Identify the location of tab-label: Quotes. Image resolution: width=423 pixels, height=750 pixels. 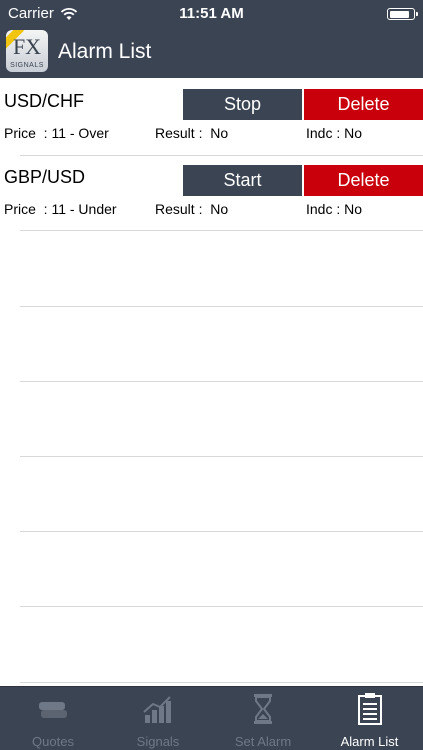
(53, 741).